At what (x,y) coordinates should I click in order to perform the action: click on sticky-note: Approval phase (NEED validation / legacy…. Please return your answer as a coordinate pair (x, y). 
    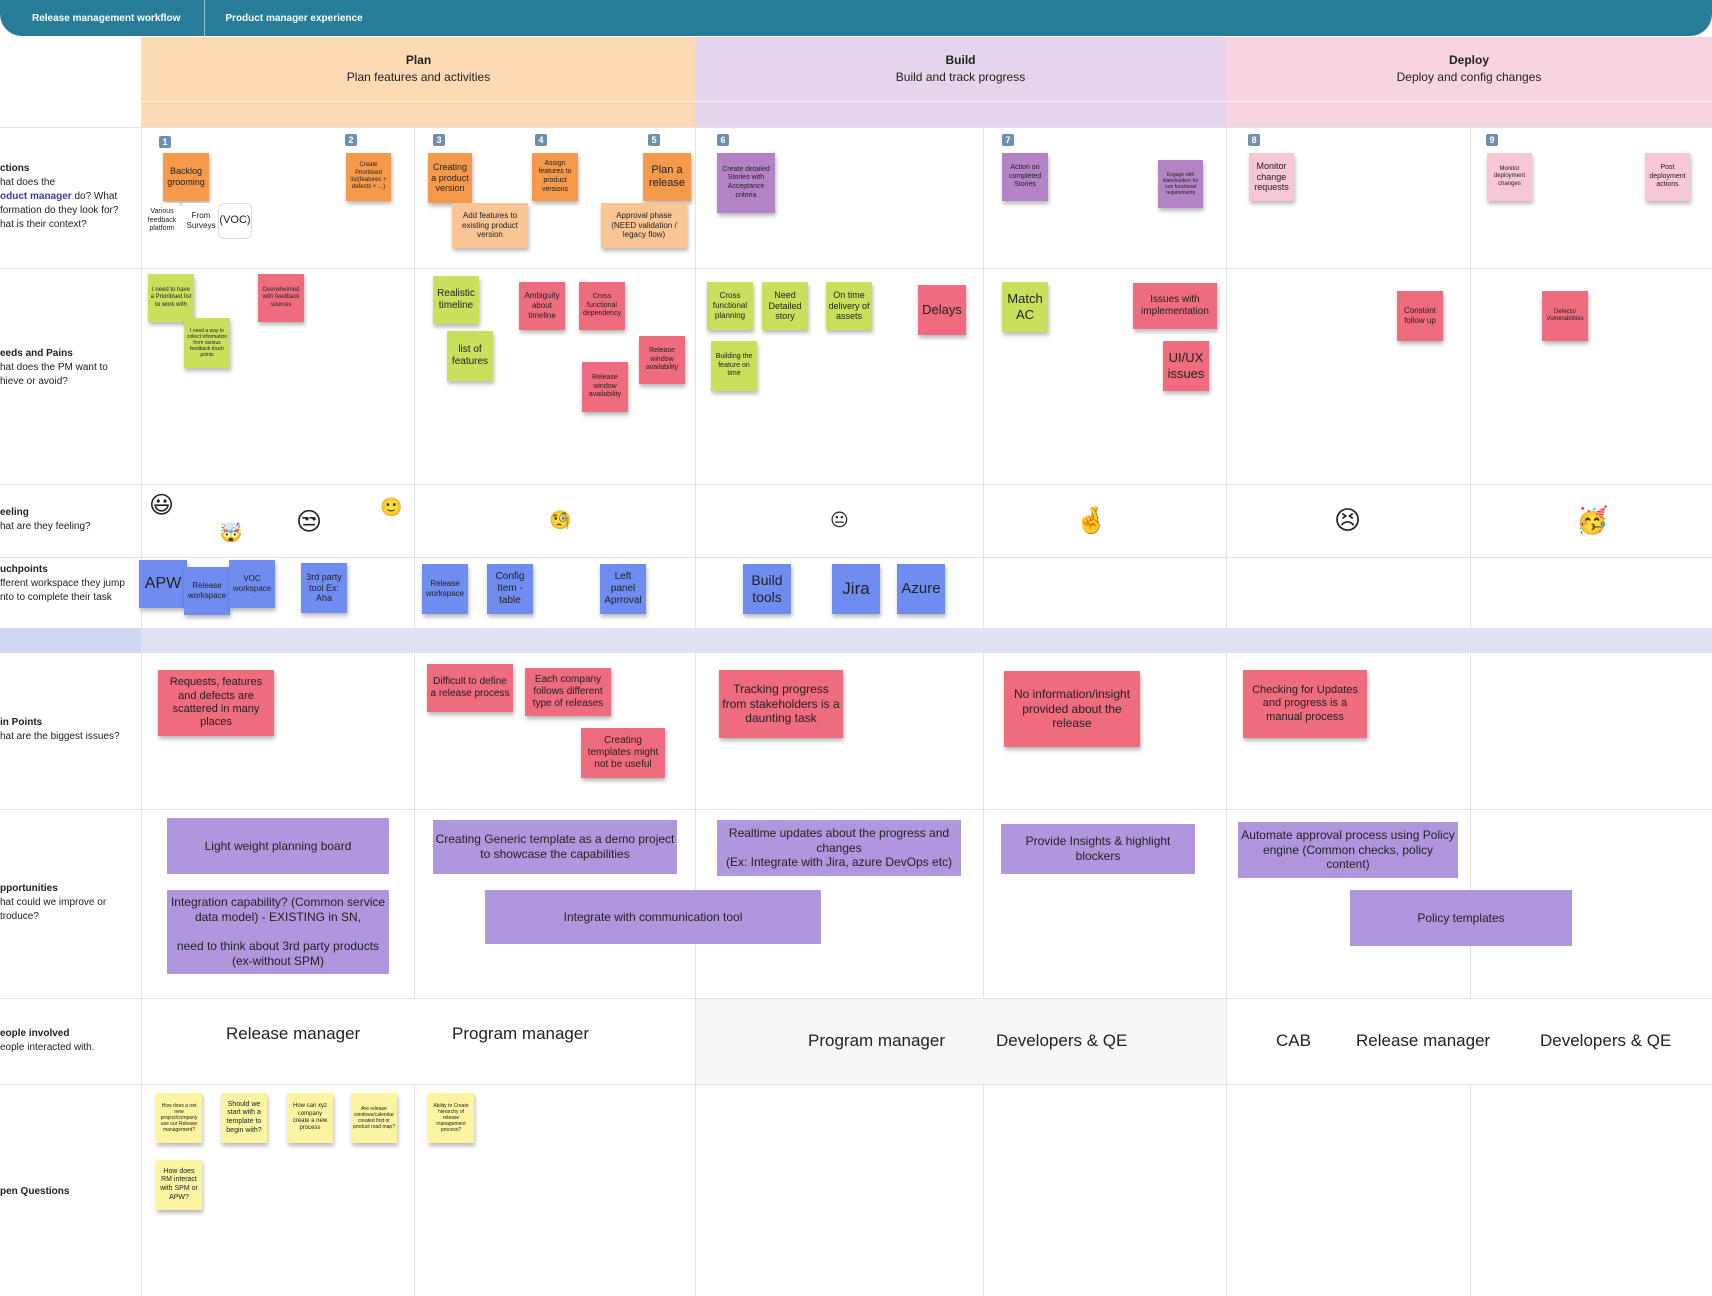
    Looking at the image, I should click on (644, 225).